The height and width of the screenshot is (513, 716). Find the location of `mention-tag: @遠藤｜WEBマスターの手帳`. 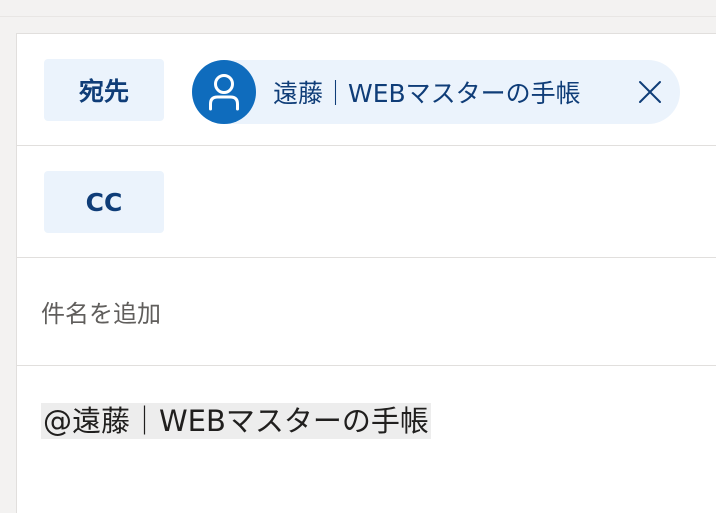

mention-tag: @遠藤｜WEBマスターの手帳 is located at coordinates (236, 421).